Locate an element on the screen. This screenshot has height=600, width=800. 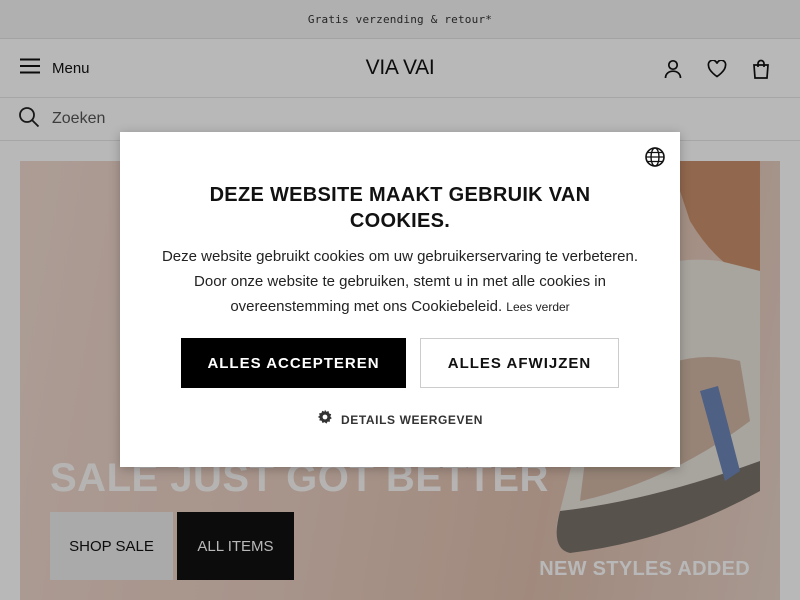
cookie-title: DEZE WEBSITE MAAKT GEBRUIK VAN COOKIES. is located at coordinates (400, 208).